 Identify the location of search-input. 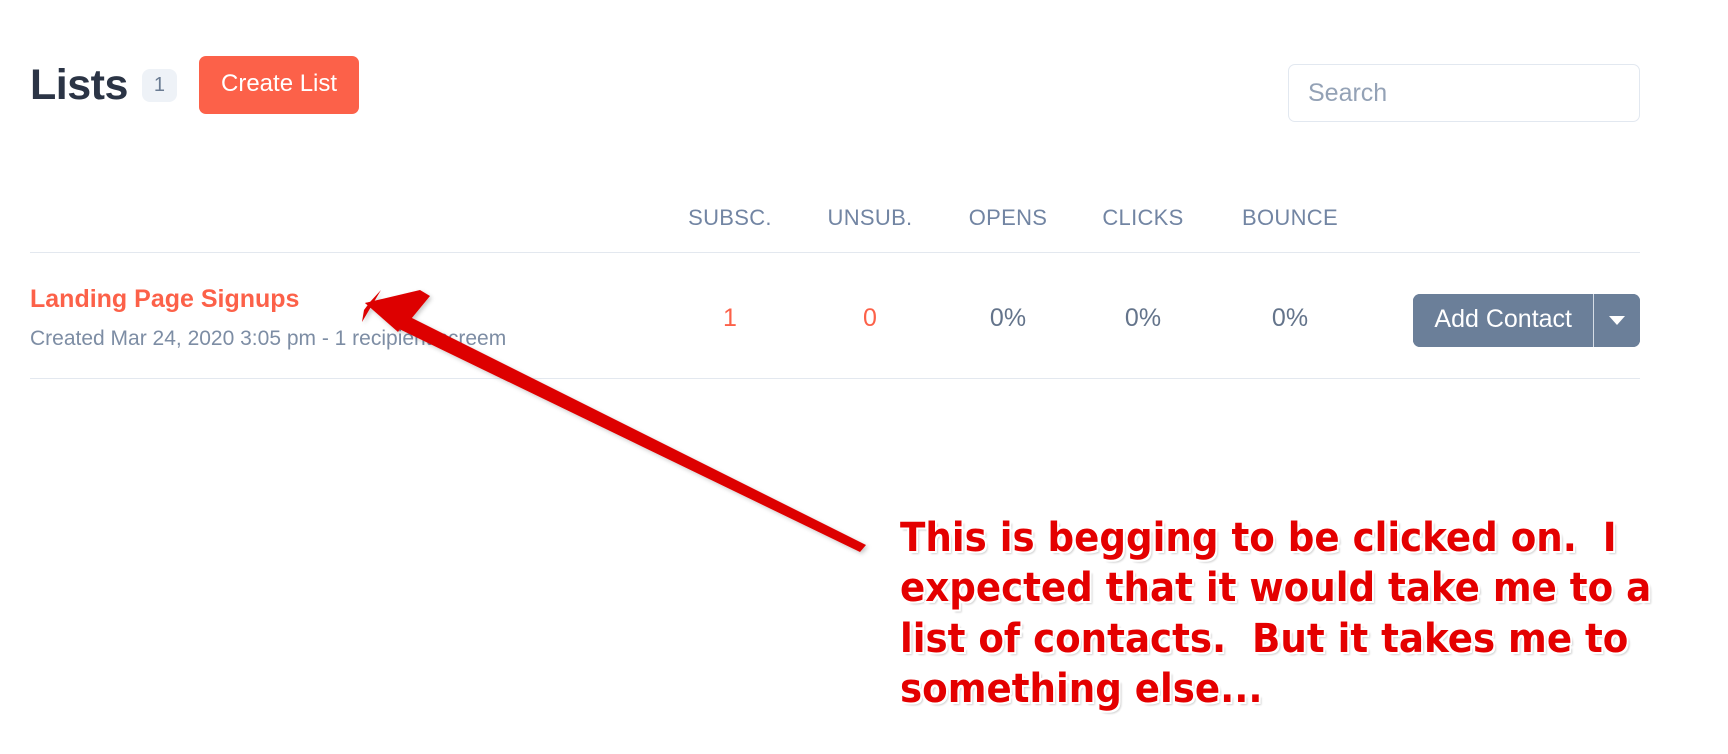
(1464, 93).